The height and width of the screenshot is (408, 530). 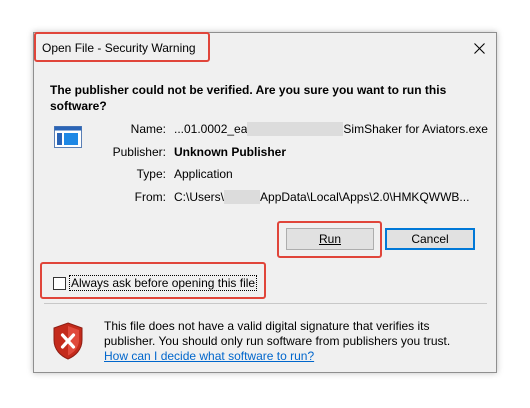 I want to click on checkbox-highlight-box, so click(x=153, y=280).